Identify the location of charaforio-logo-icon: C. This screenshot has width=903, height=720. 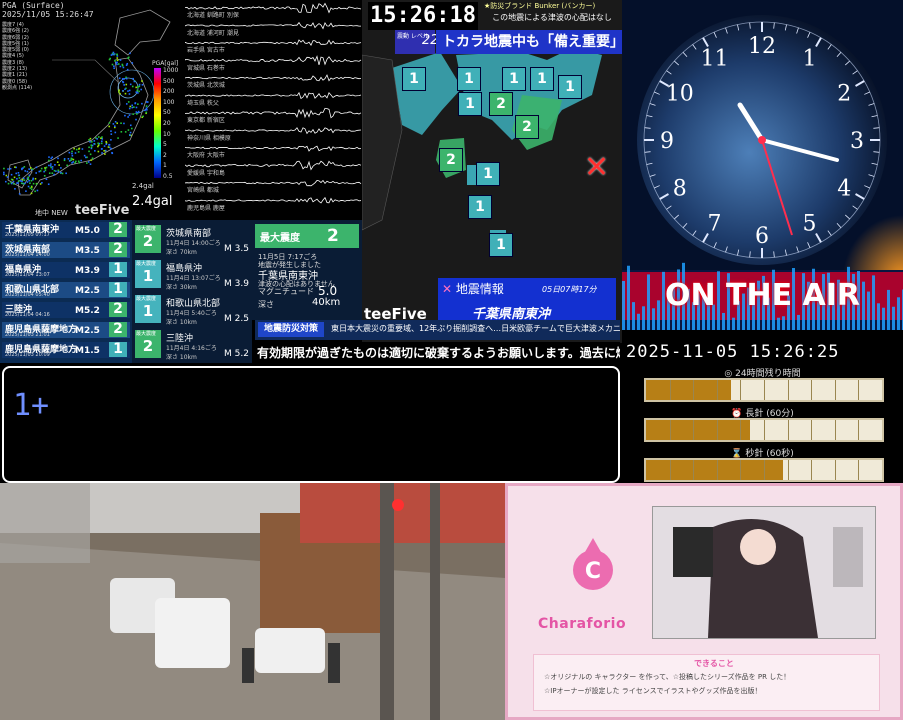
(593, 564).